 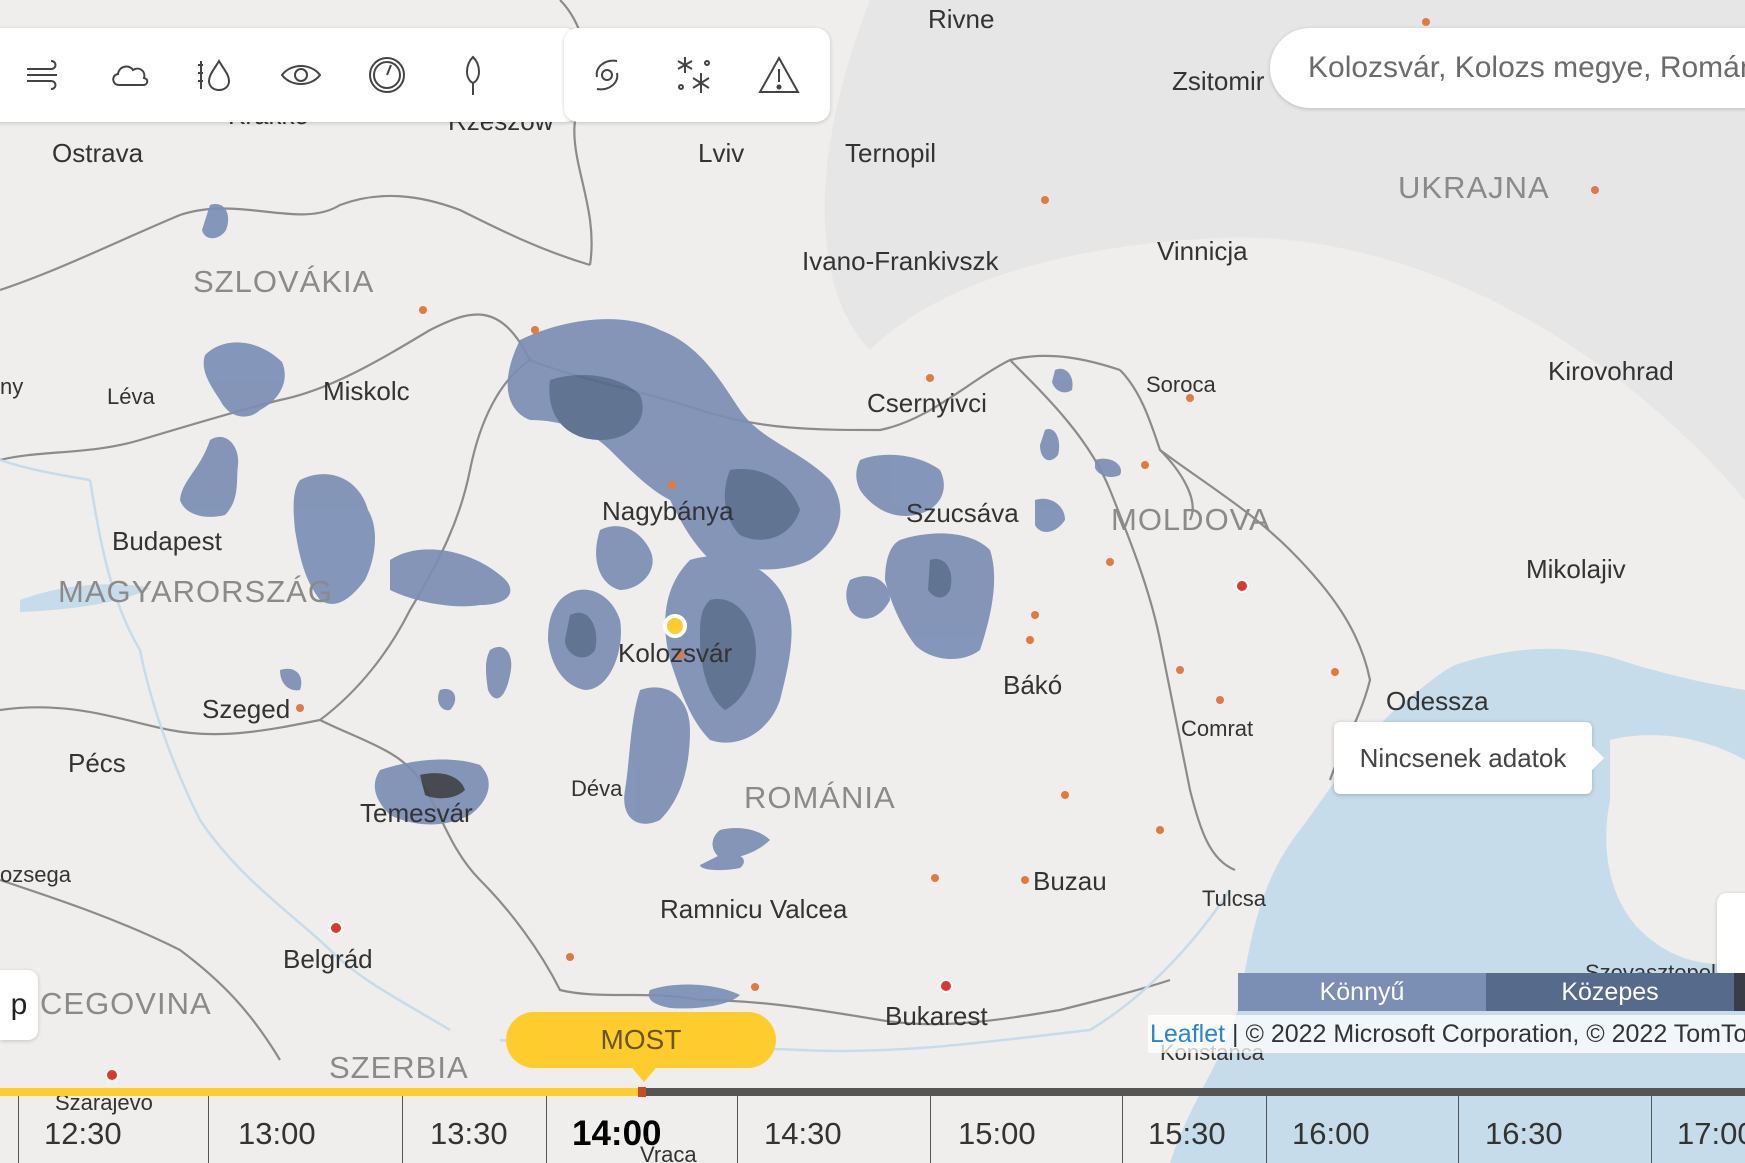 What do you see at coordinates (1507, 68) in the screenshot?
I see `location-search-input: Kolozsvár, Kolozs megye, Románia` at bounding box center [1507, 68].